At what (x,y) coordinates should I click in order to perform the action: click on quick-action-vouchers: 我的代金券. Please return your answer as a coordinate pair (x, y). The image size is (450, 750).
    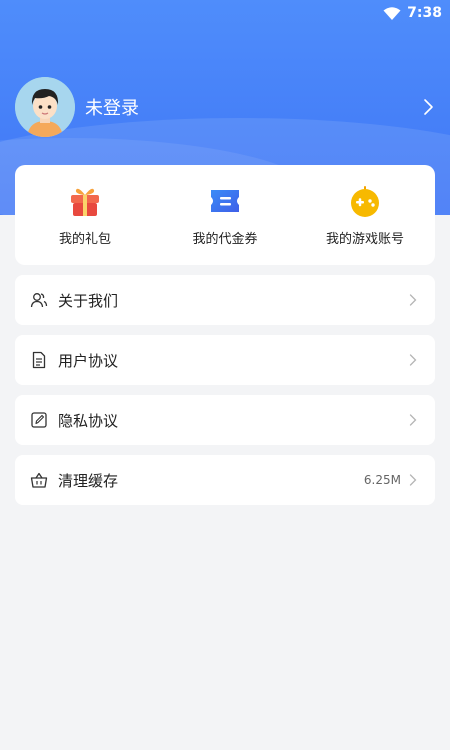
    Looking at the image, I should click on (225, 215).